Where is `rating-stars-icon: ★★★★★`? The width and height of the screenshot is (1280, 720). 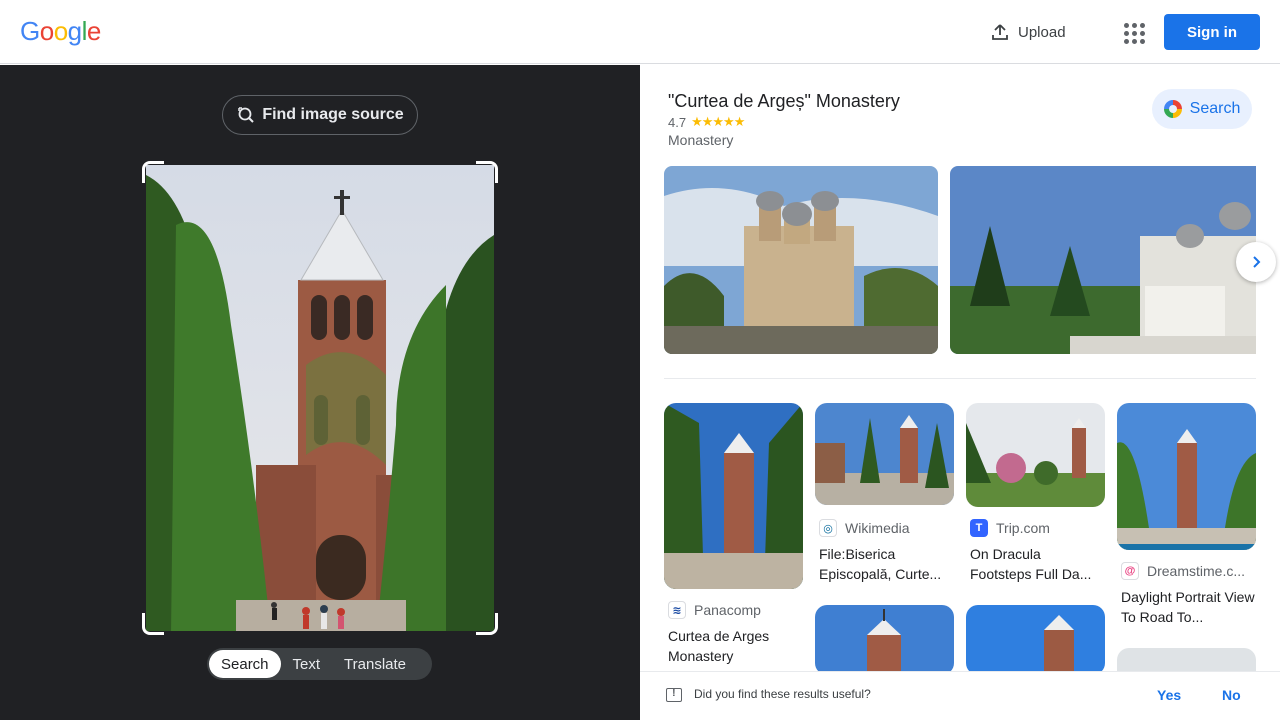 rating-stars-icon: ★★★★★ is located at coordinates (718, 121).